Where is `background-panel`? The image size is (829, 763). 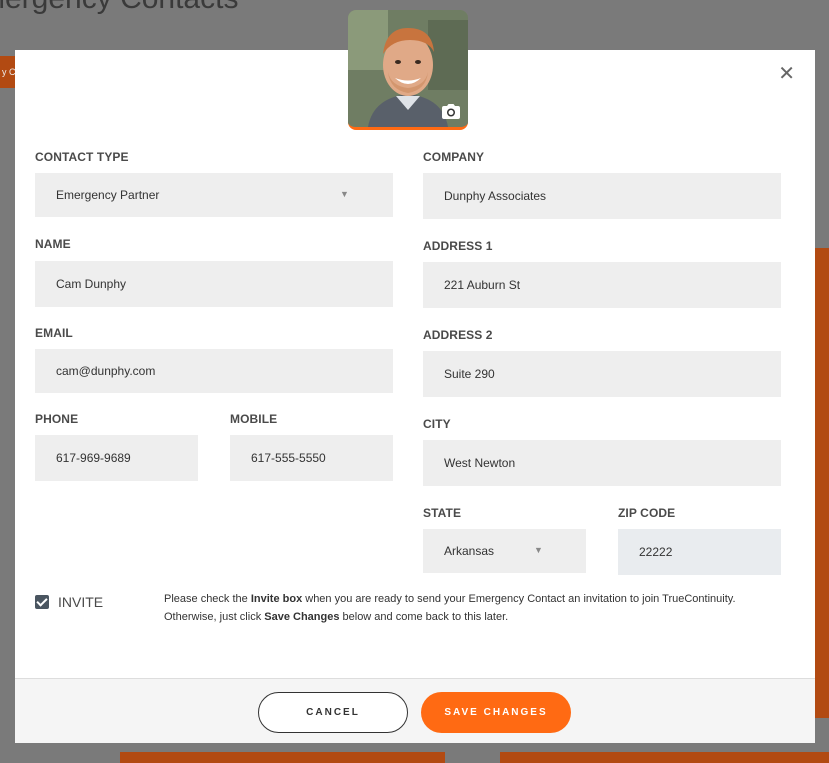
background-panel is located at coordinates (822, 483).